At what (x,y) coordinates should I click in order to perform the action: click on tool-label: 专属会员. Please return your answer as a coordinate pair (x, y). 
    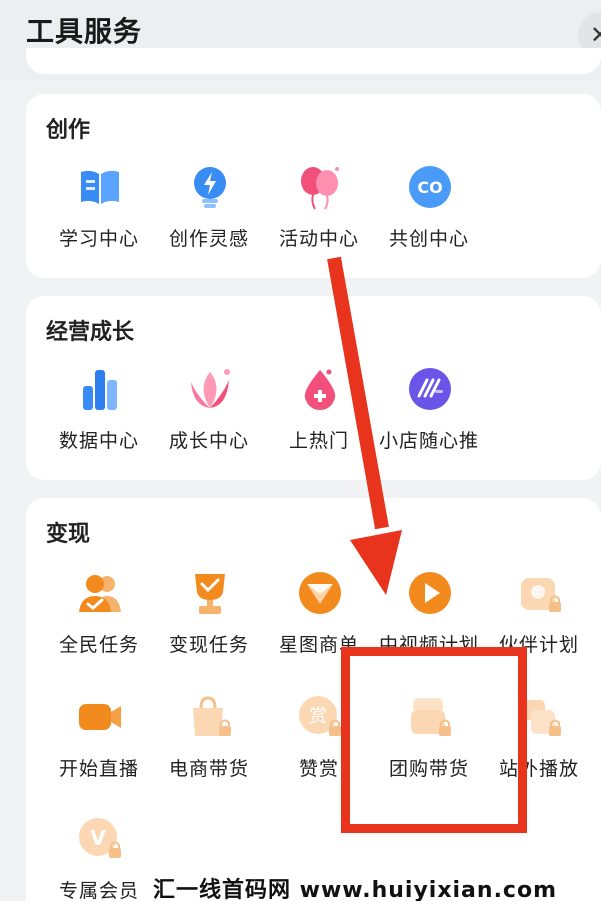
    Looking at the image, I should click on (98, 890).